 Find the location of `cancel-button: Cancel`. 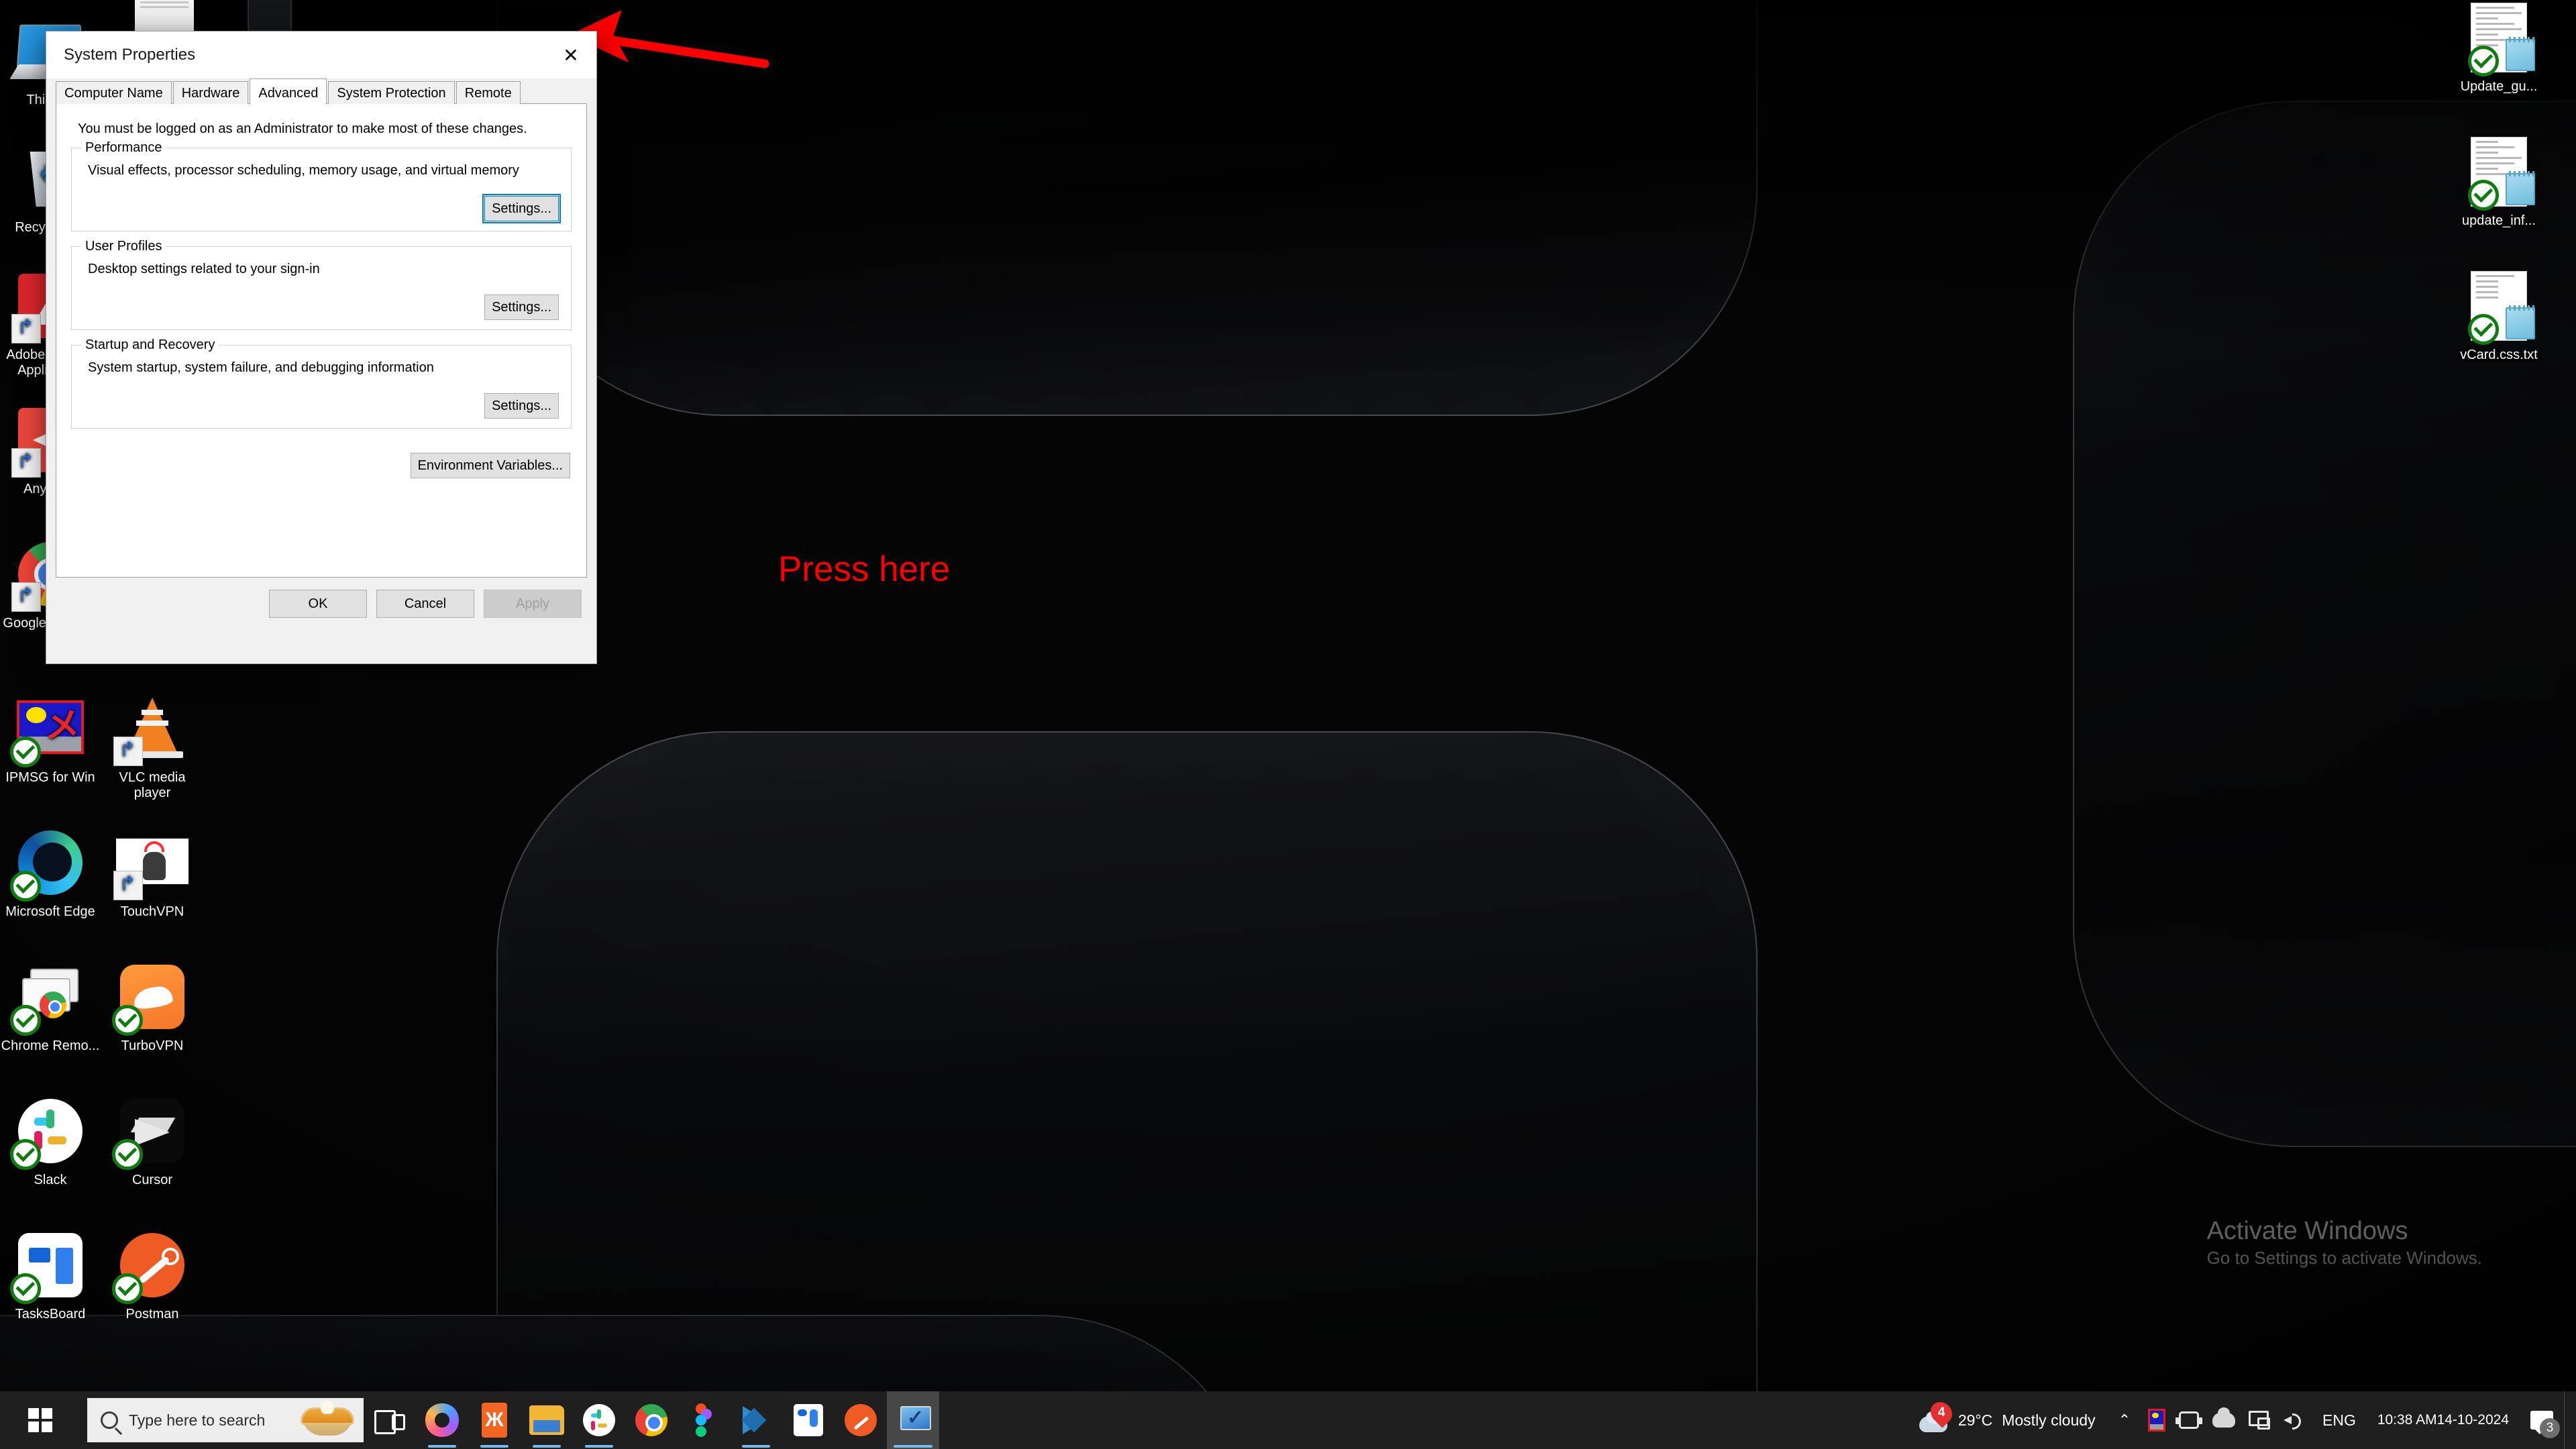

cancel-button: Cancel is located at coordinates (425, 604).